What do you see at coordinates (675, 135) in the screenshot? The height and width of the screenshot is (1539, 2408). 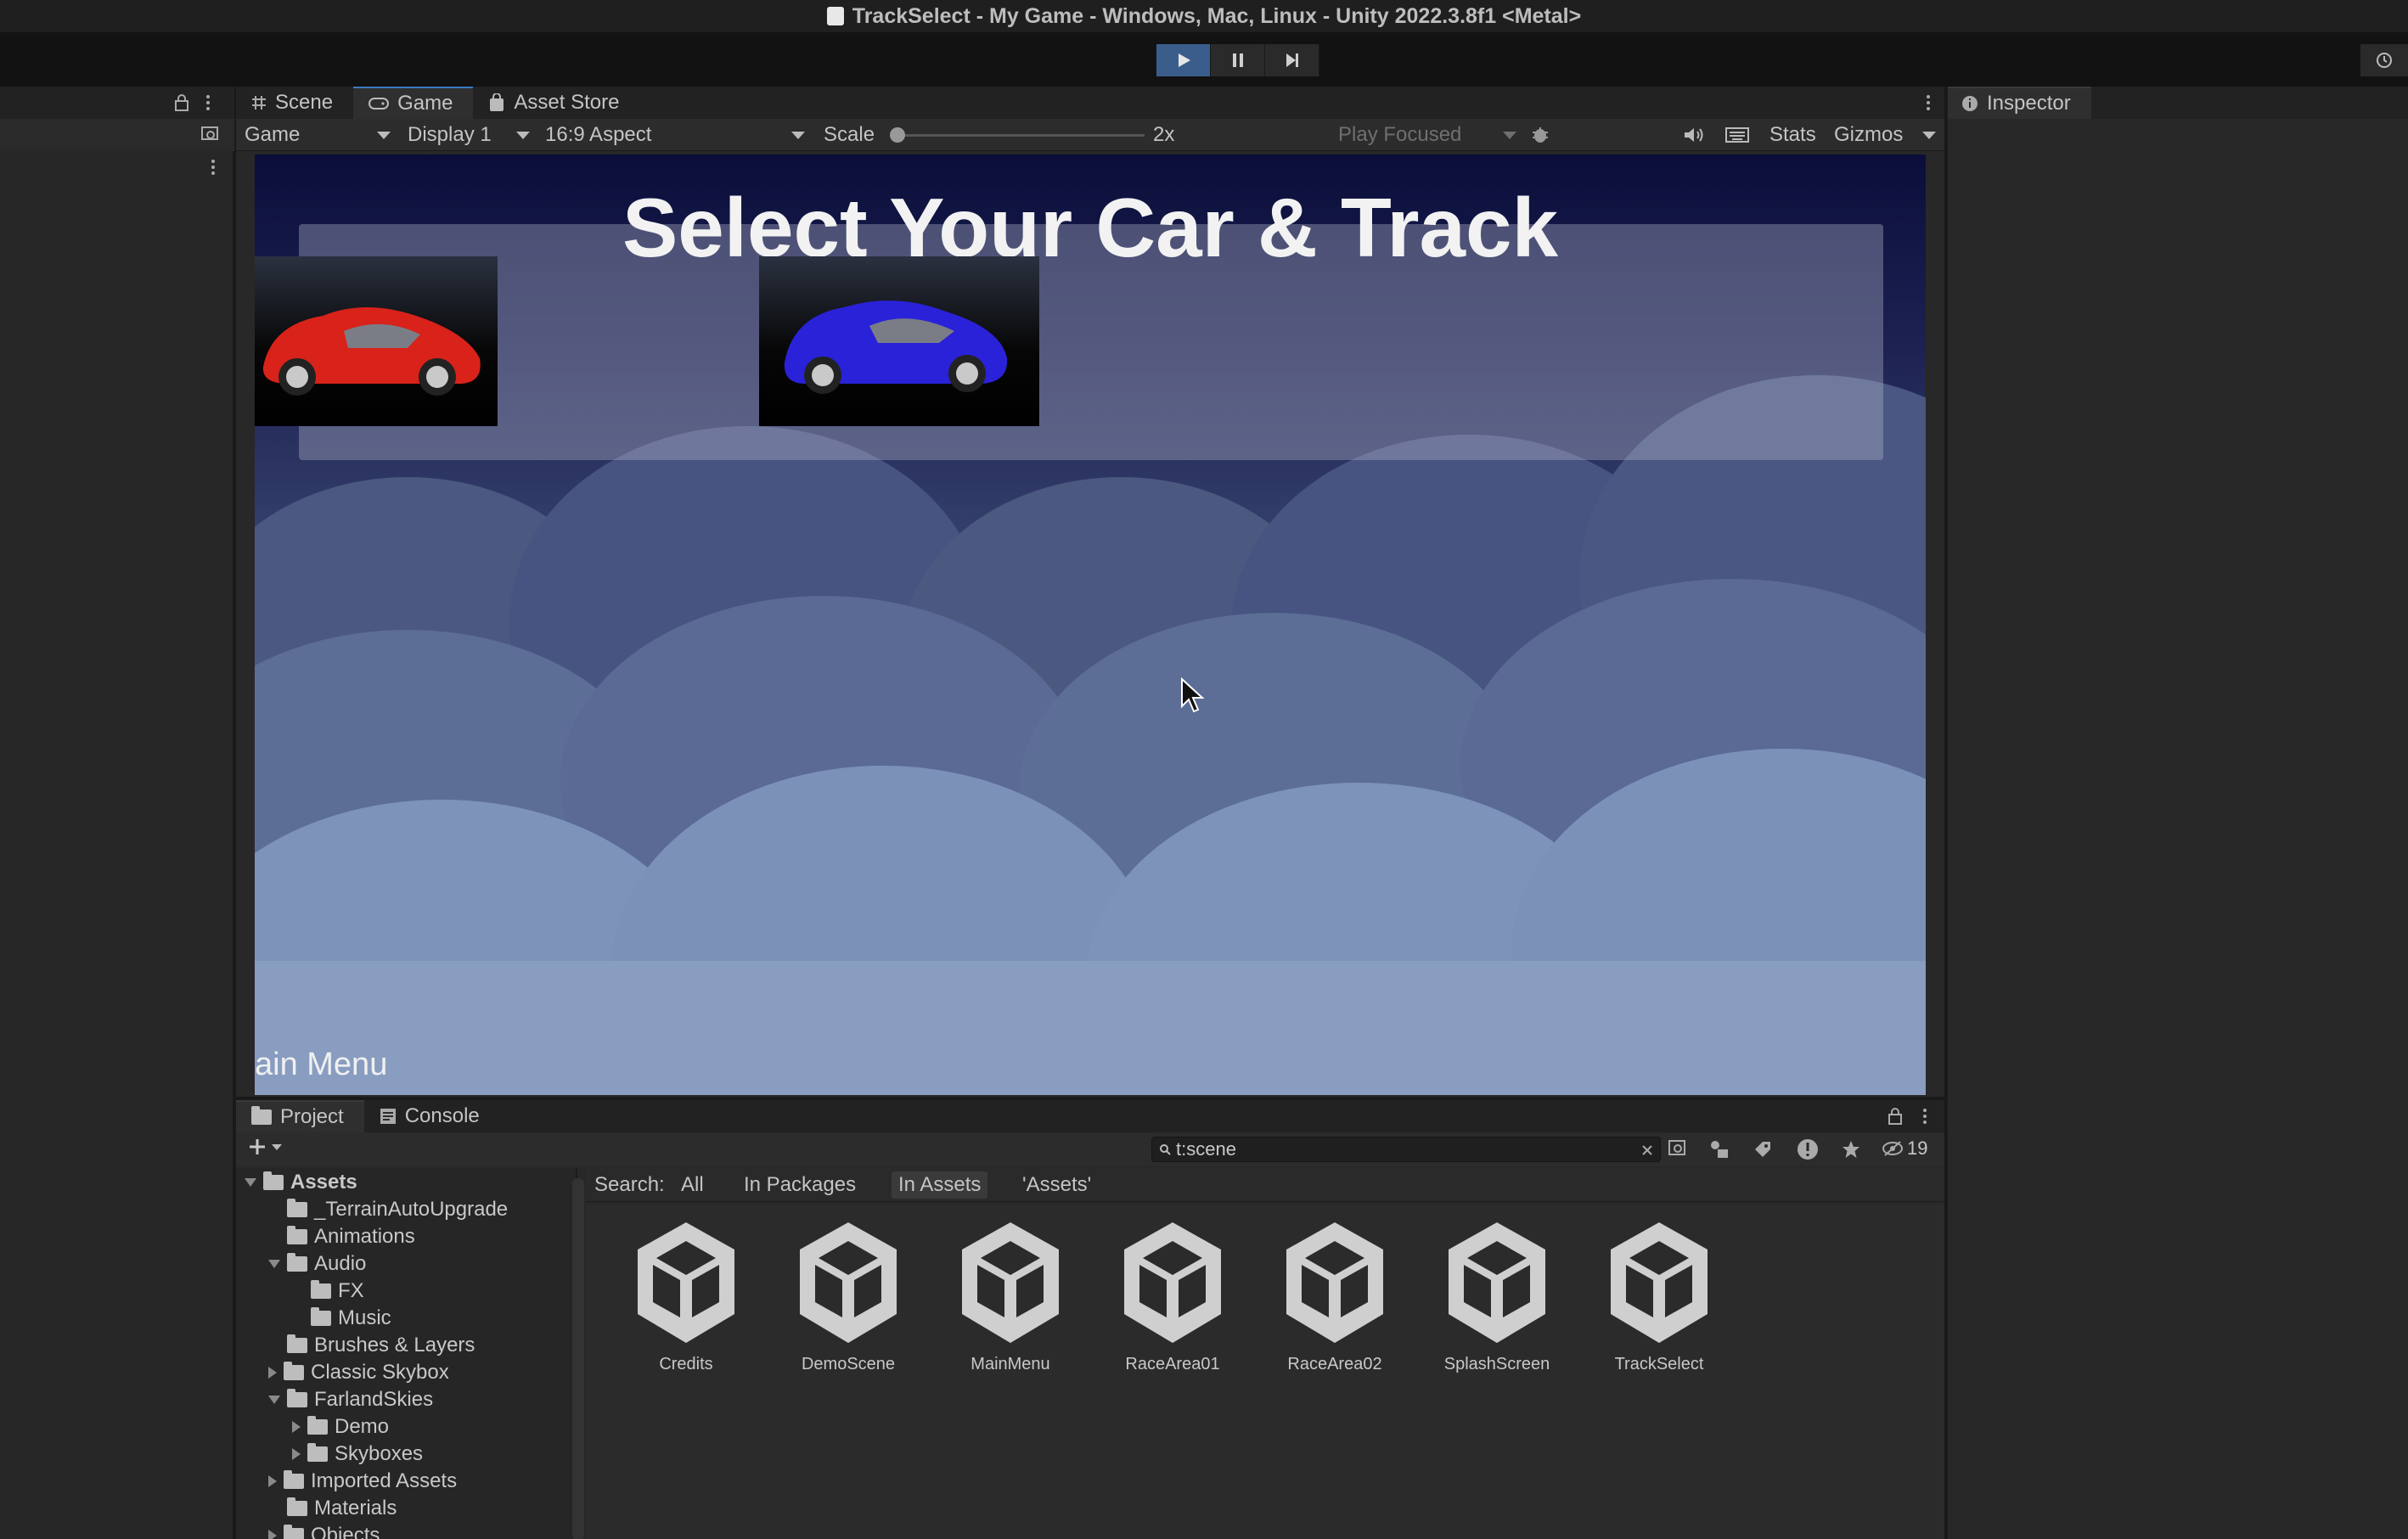 I see `aspect-dropdown: 16:9 Aspect` at bounding box center [675, 135].